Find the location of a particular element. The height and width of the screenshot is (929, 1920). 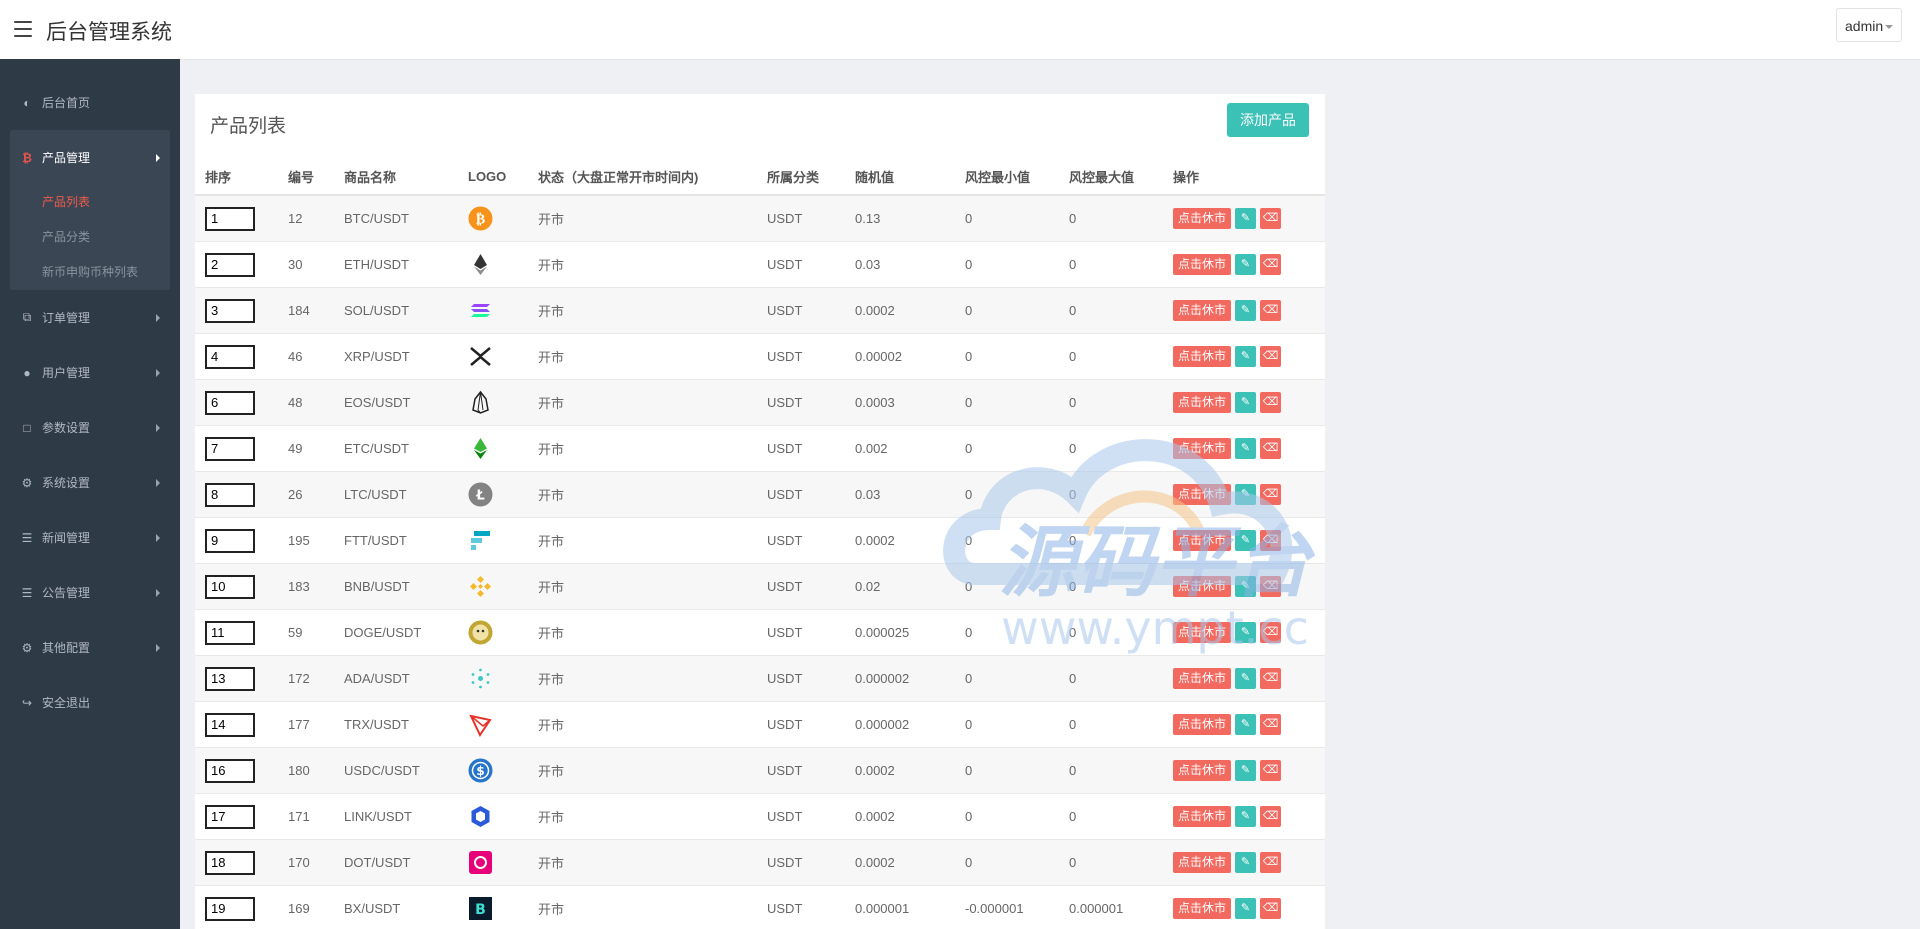

logo-cell is located at coordinates (493, 724).